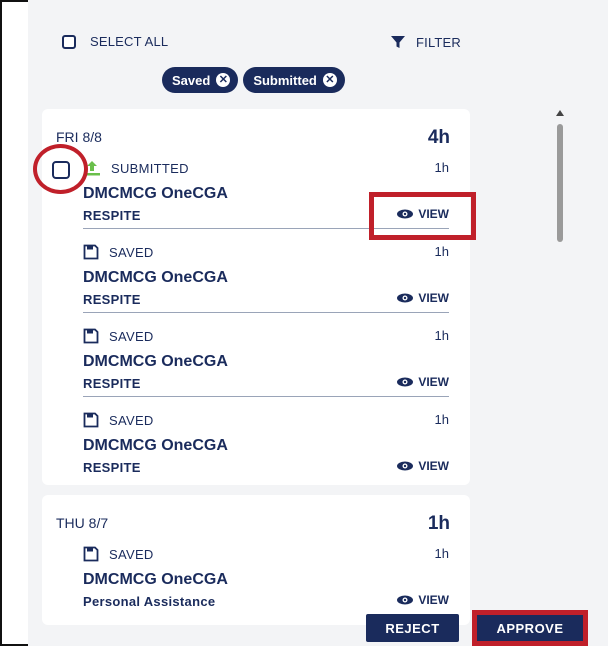  I want to click on chip-submitted: Submitted ✕, so click(294, 80).